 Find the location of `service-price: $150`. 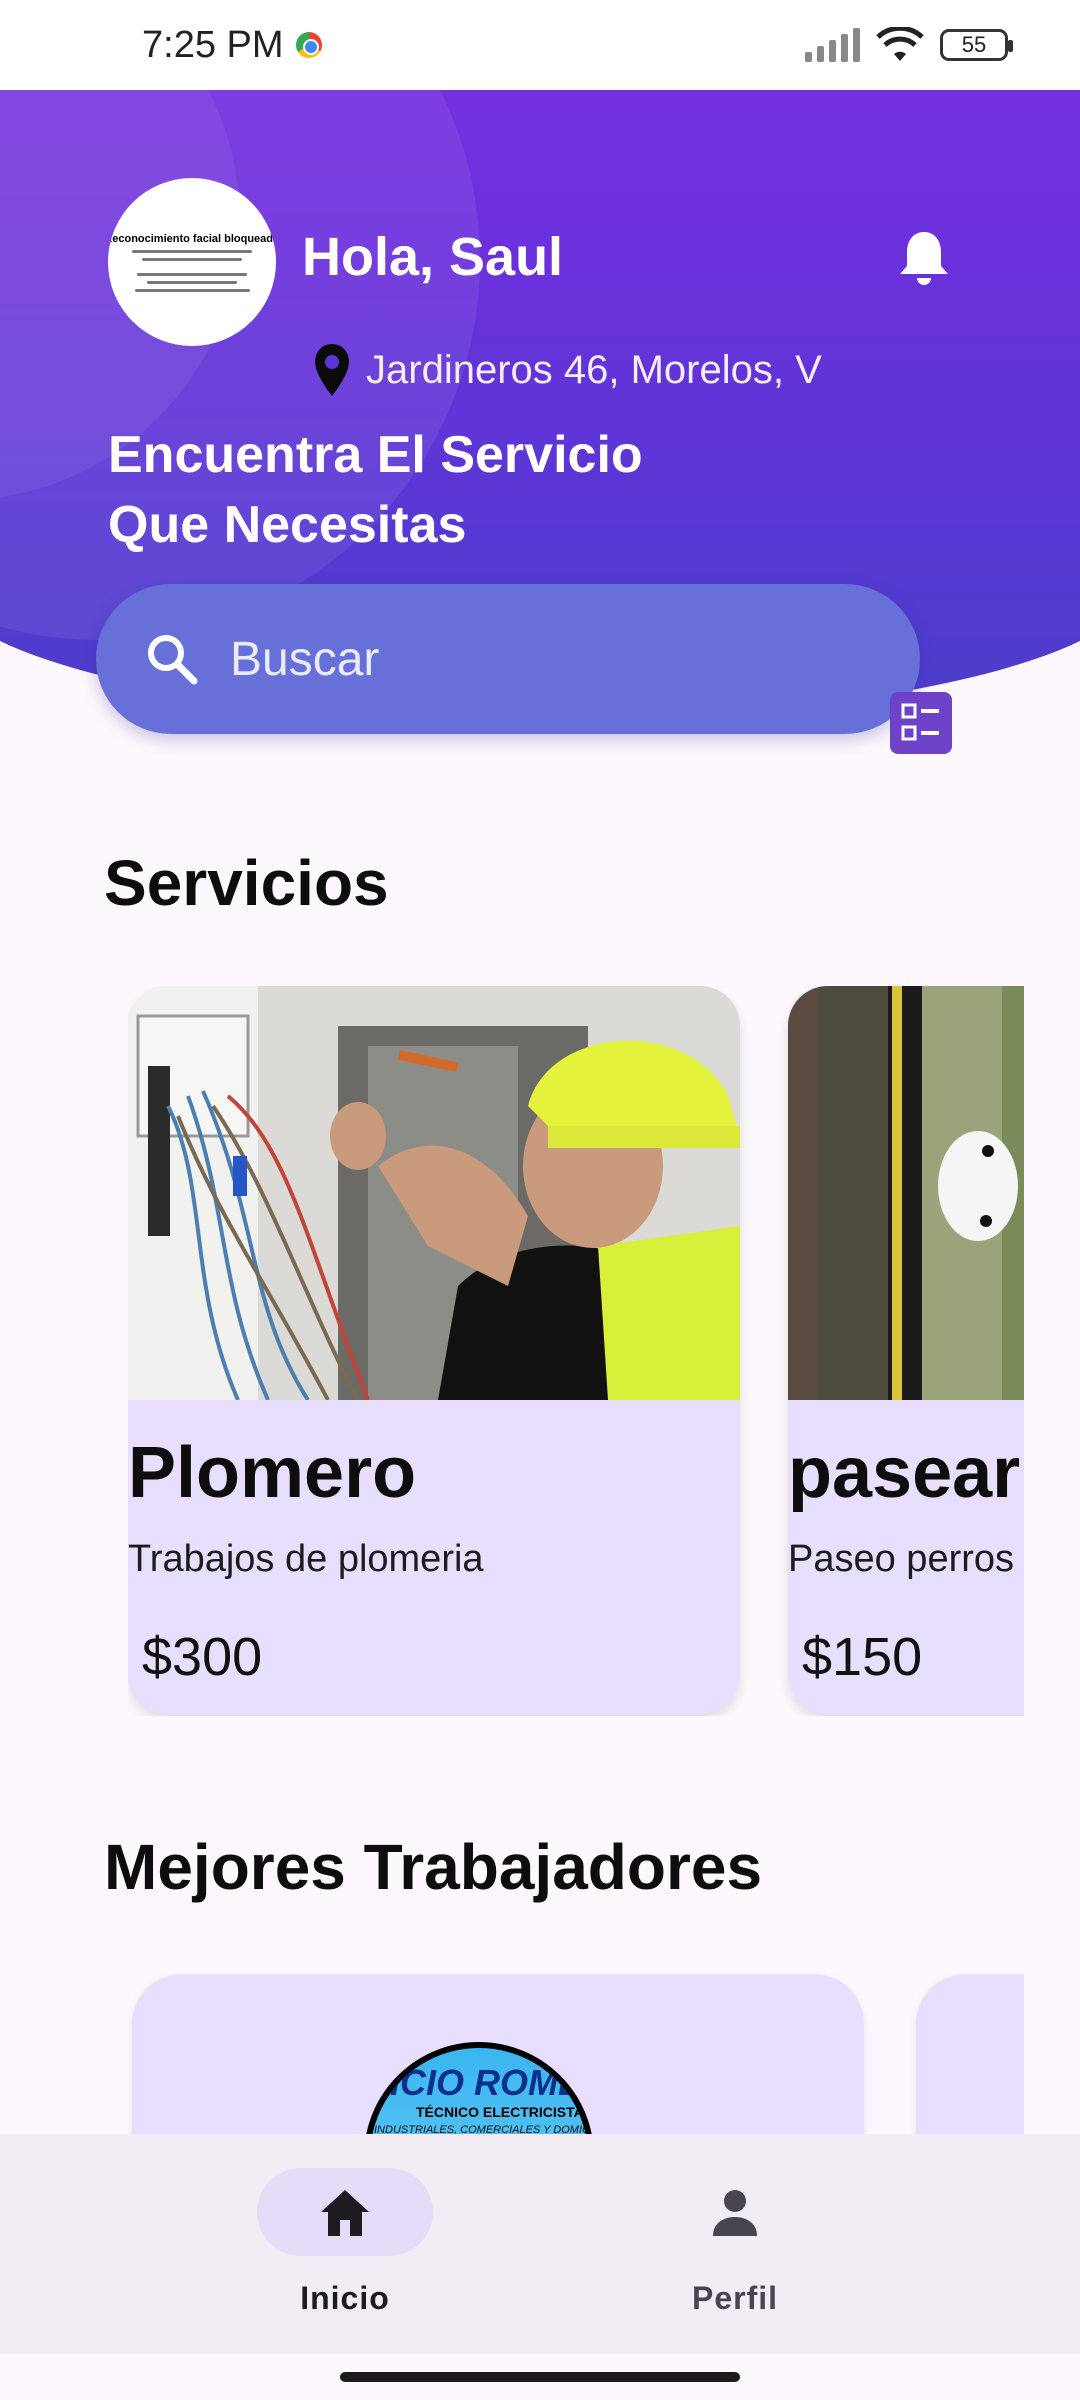

service-price: $150 is located at coordinates (862, 1657).